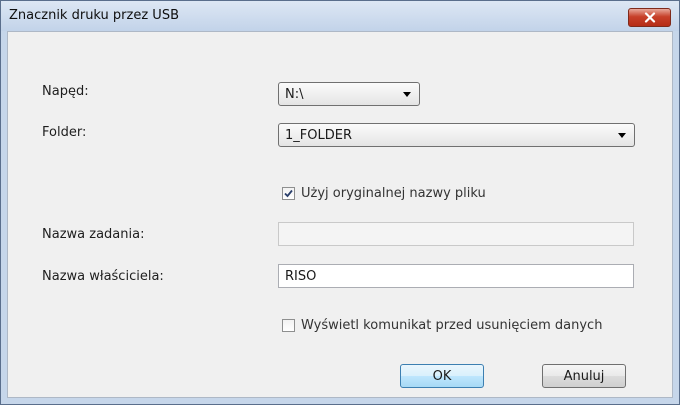 Image resolution: width=682 pixels, height=407 pixels. Describe the element at coordinates (393, 193) in the screenshot. I see `use-original-name-label: Użyj oryginalnej nazwy pliku` at that location.